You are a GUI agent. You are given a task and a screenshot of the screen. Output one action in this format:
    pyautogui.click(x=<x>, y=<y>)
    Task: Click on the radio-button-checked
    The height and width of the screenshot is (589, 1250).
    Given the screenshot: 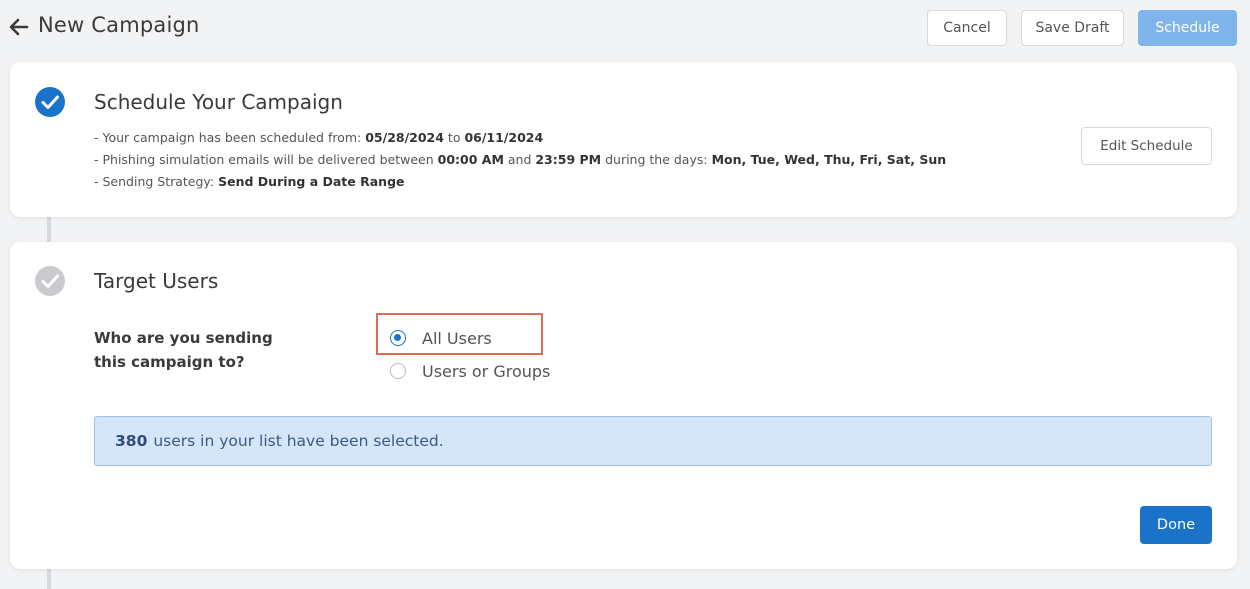 What is the action you would take?
    pyautogui.click(x=398, y=338)
    